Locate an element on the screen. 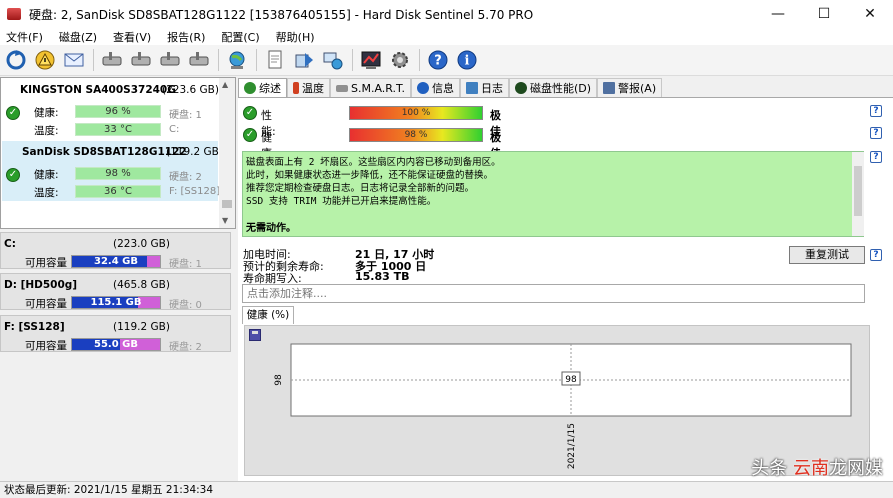  tab-info: 信息 is located at coordinates (435, 87).